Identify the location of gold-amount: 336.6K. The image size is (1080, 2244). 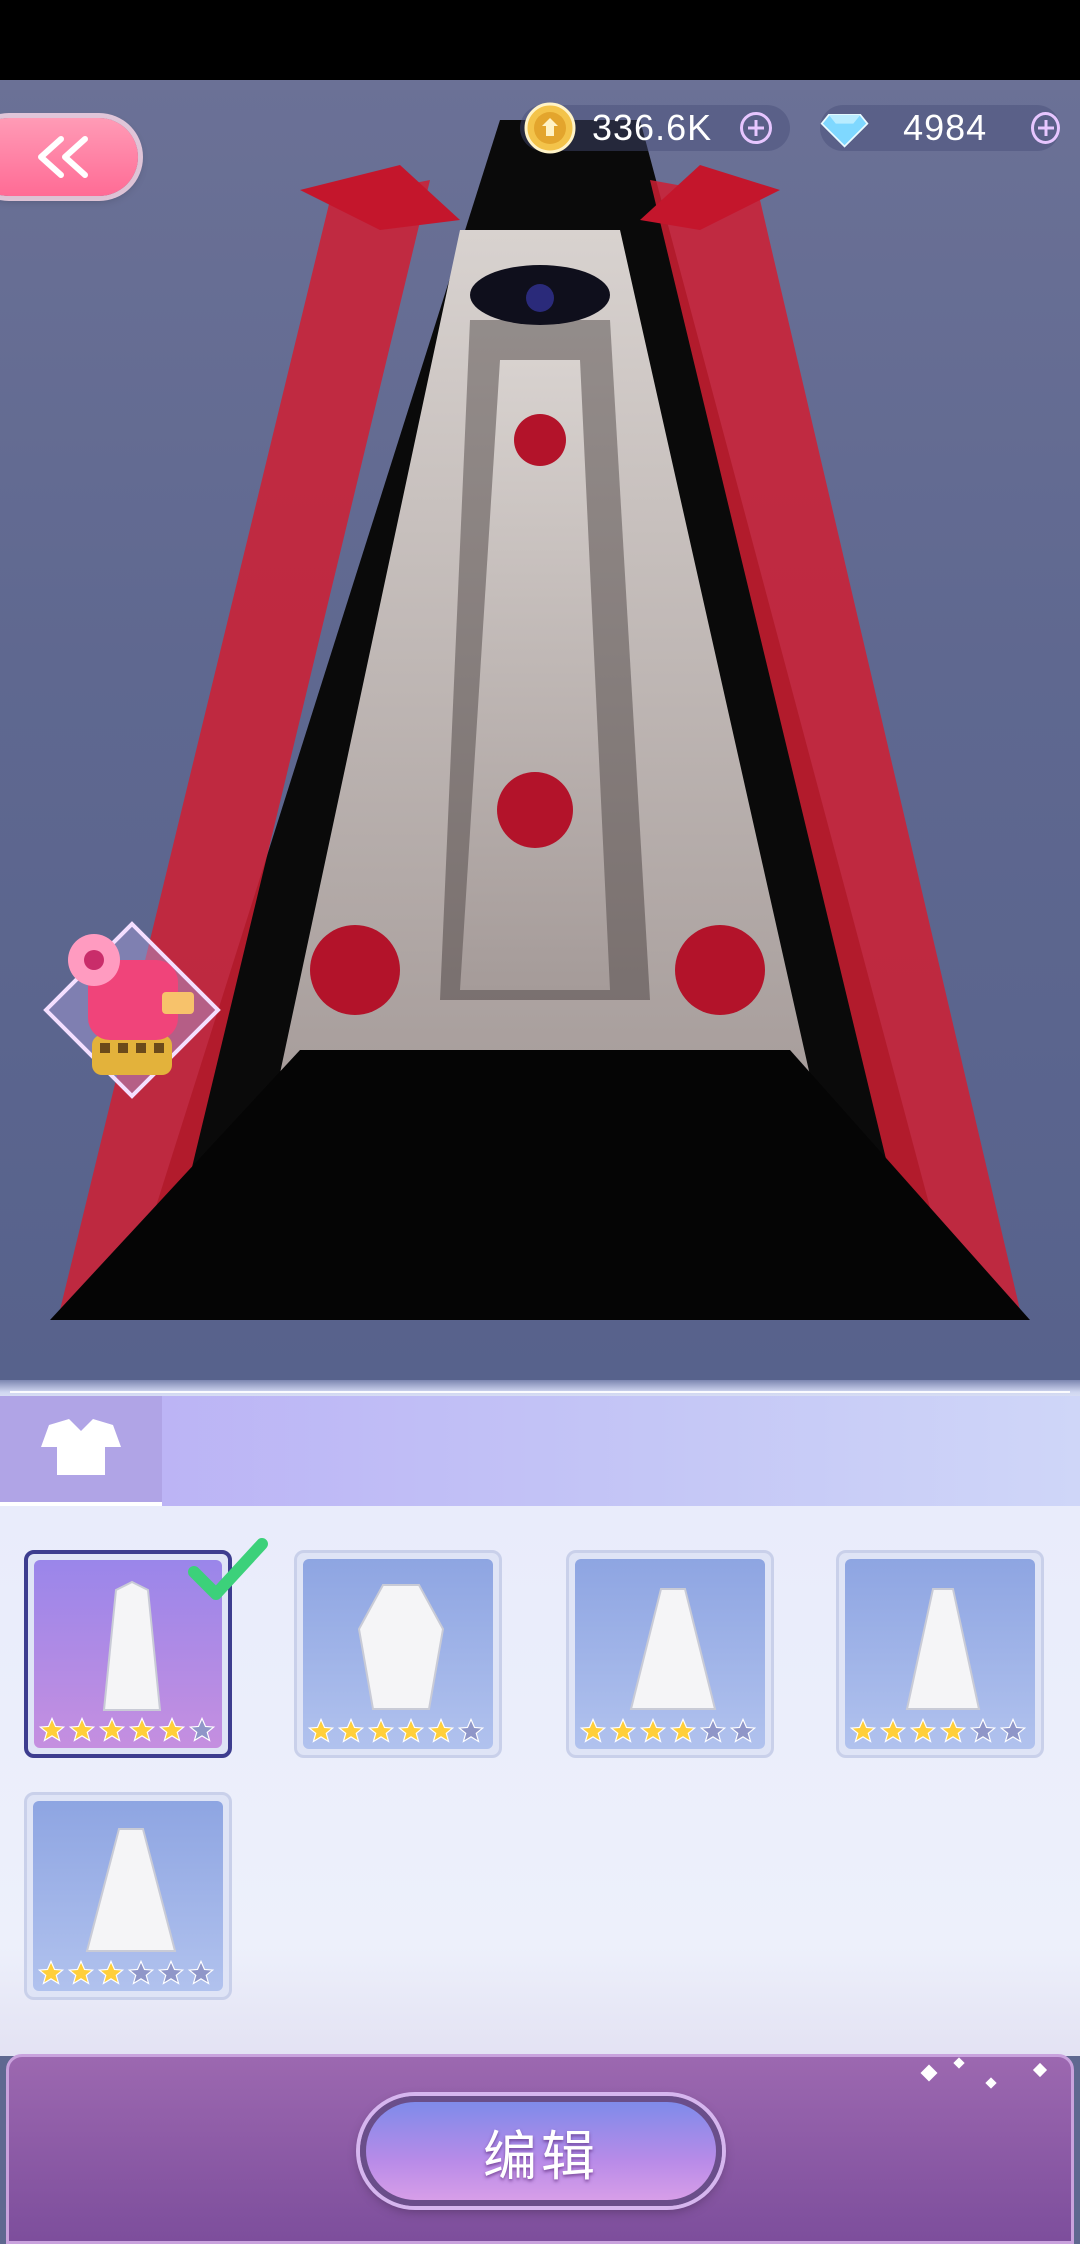
(652, 127).